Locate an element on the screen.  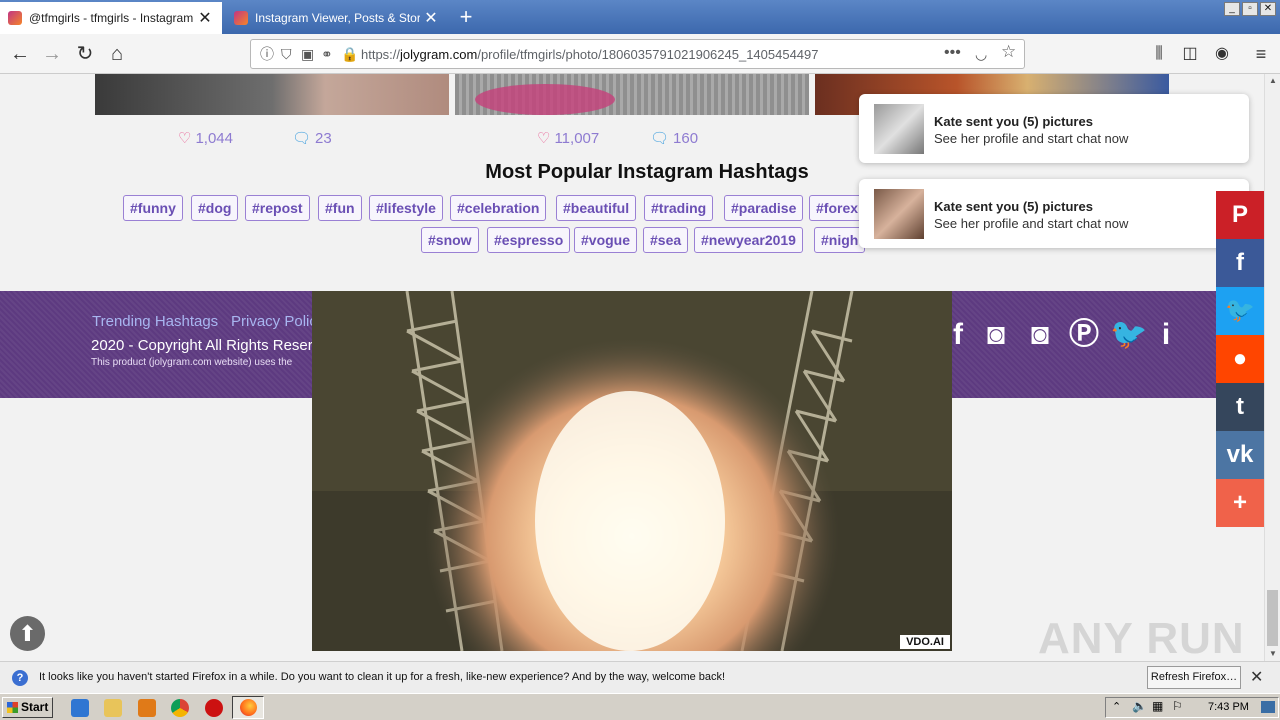
scroll-to-top-button: ⬆ is located at coordinates (27, 633).